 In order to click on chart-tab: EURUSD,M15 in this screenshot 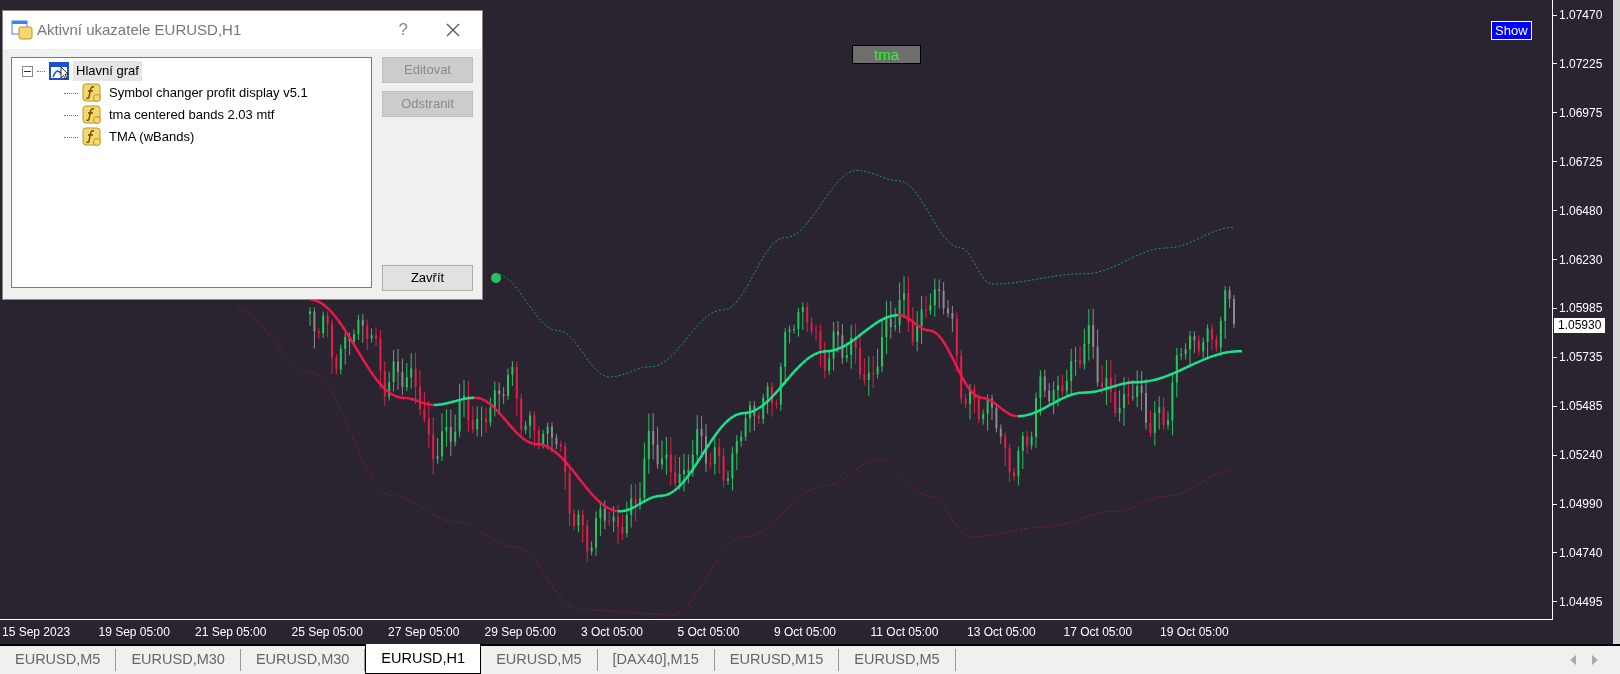, I will do `click(777, 660)`.